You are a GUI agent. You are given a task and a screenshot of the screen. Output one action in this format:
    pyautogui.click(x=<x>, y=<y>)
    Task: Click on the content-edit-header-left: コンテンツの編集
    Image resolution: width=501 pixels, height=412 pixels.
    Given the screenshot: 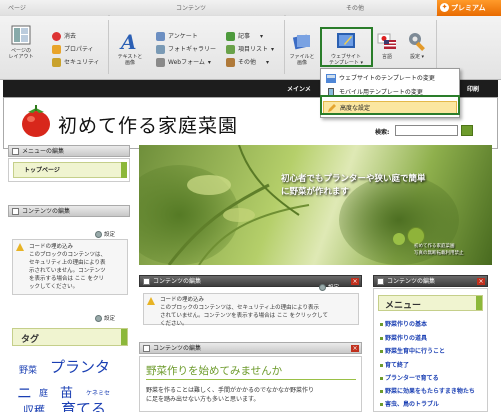 What is the action you would take?
    pyautogui.click(x=69, y=211)
    